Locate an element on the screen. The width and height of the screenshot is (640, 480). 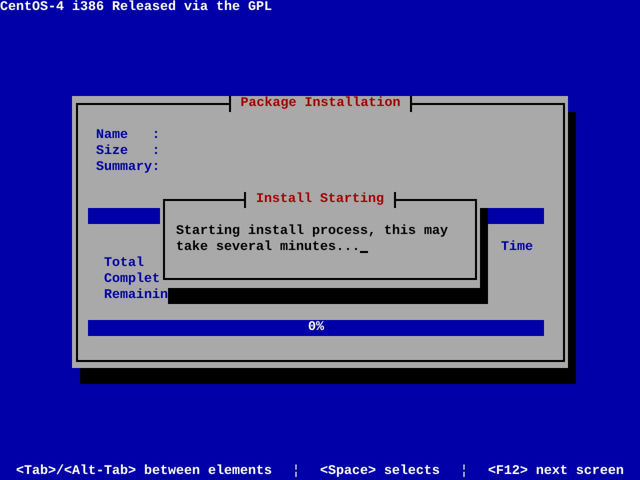
dialog-title: Install Starting is located at coordinates (320, 200).